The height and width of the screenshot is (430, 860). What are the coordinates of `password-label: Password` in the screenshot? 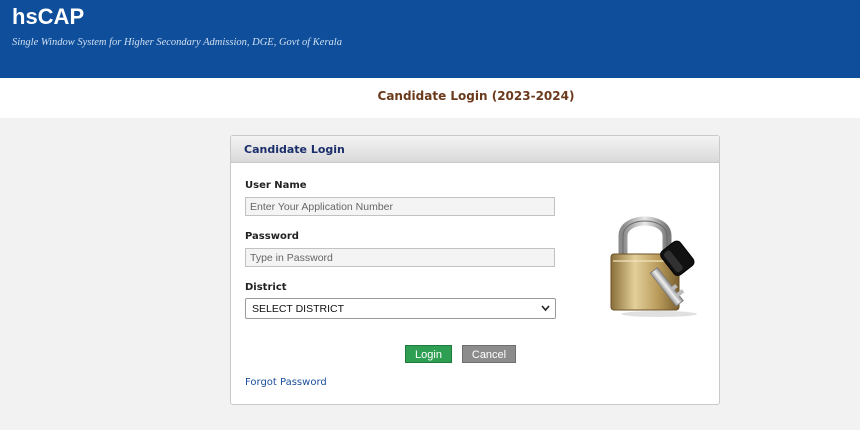 It's located at (272, 236).